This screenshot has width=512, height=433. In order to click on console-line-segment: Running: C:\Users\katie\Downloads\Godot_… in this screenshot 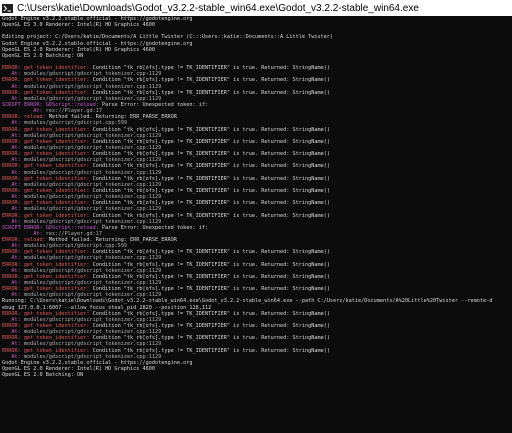, I will do `click(247, 301)`.